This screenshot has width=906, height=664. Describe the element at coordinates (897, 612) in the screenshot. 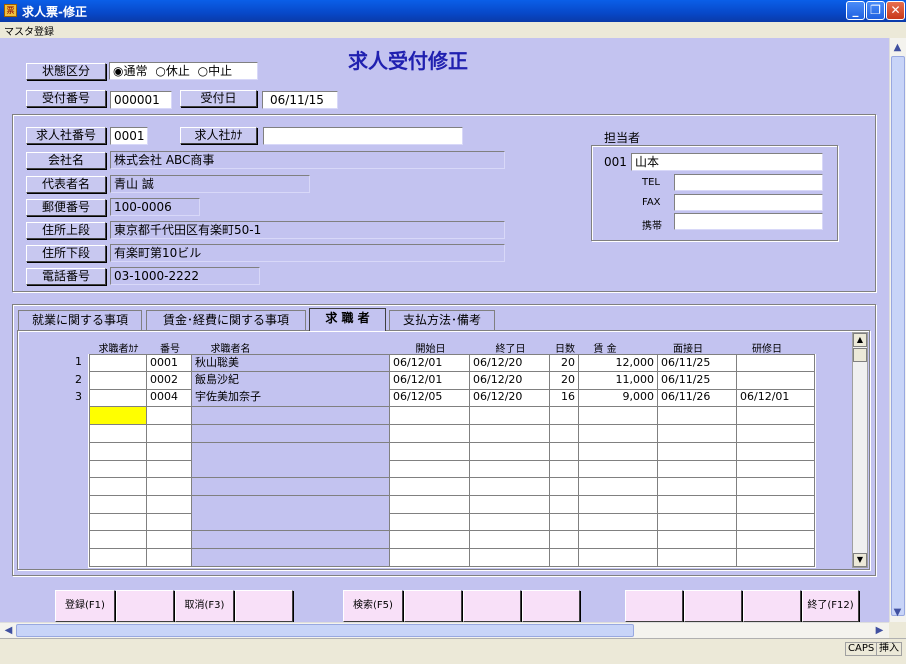

I see `vscroll-down-icon: ▼` at that location.